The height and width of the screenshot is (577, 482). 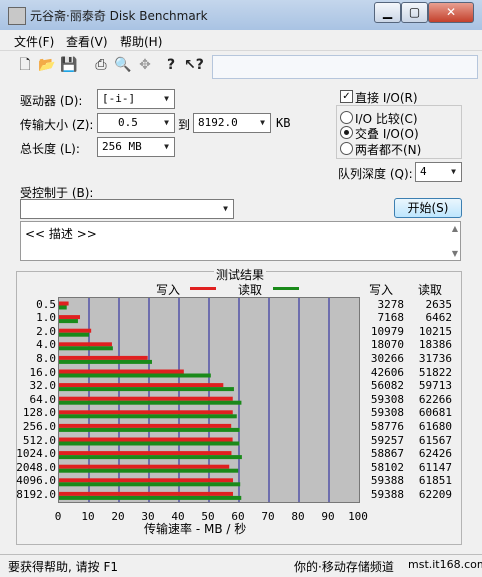 What do you see at coordinates (455, 228) in the screenshot?
I see `scroll-up-icon: ▲` at bounding box center [455, 228].